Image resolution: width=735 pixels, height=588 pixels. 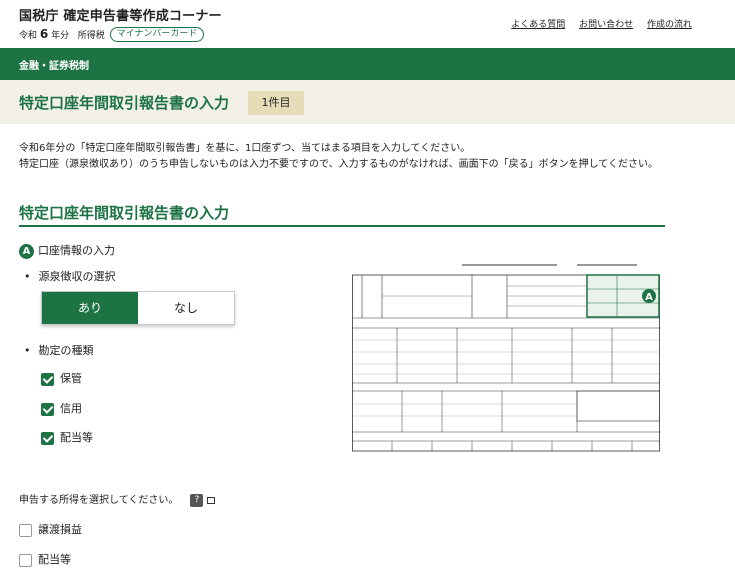 I want to click on account-checkbox-dividend: 配当等, so click(x=67, y=438).